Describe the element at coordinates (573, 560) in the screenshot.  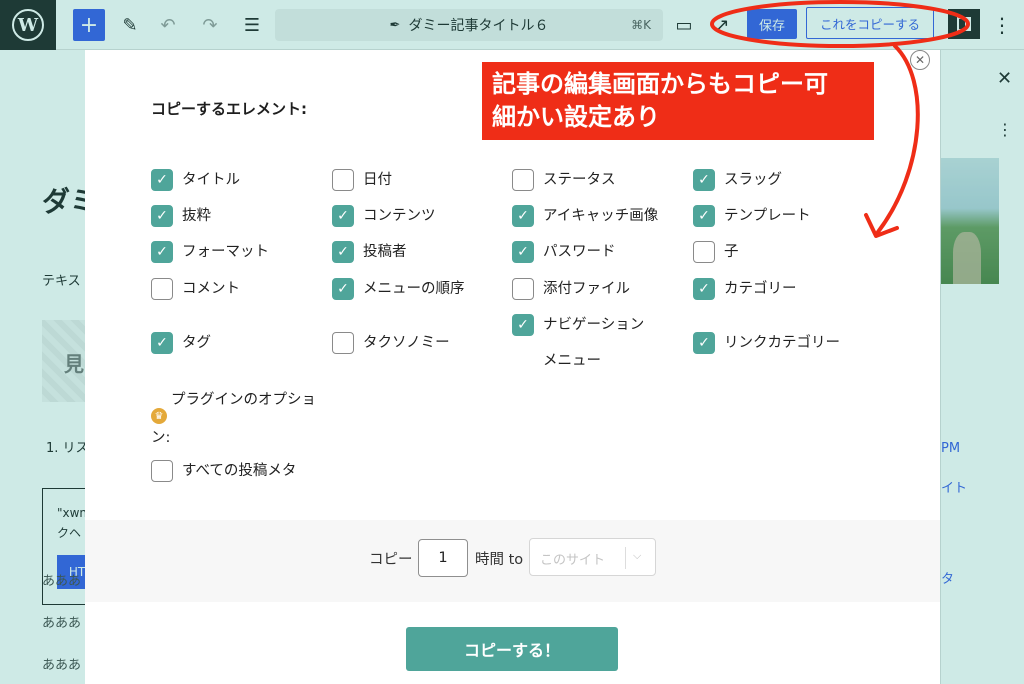
I see `site-placeholder: このサイト` at that location.